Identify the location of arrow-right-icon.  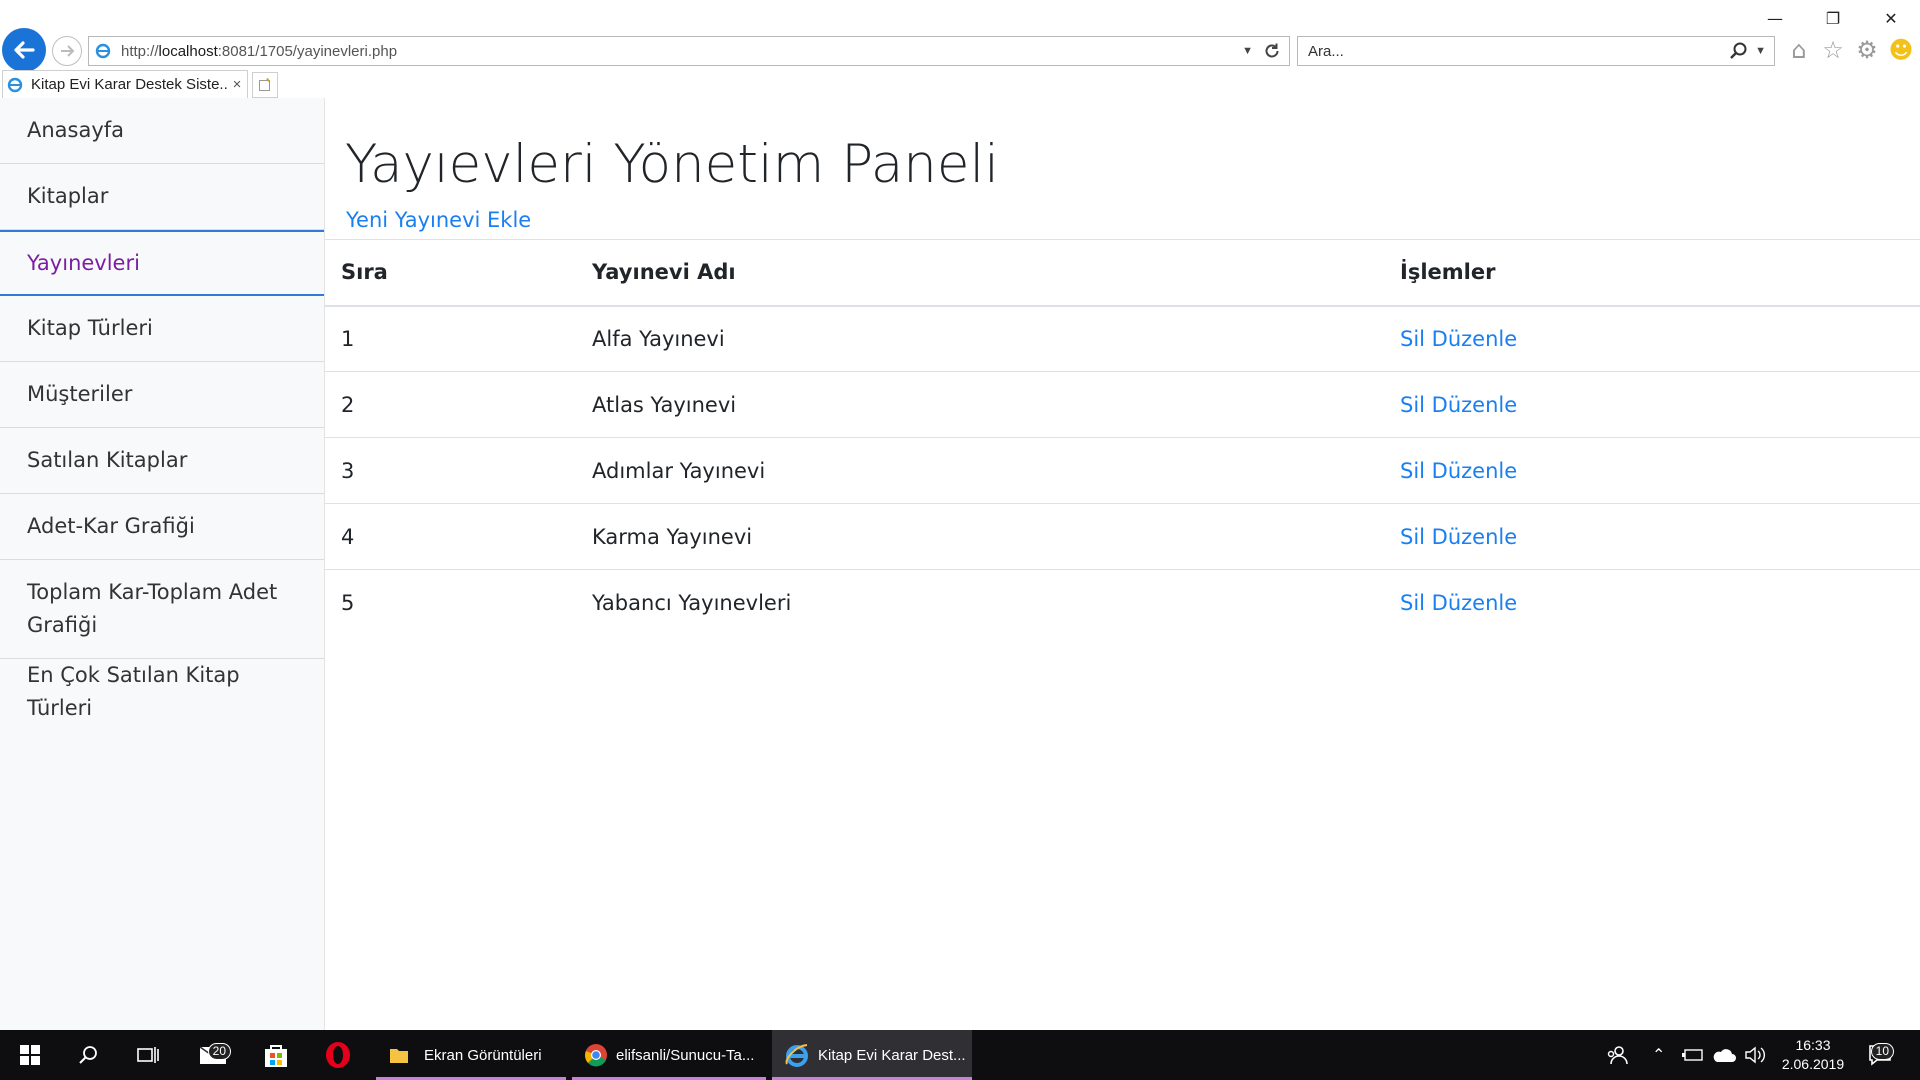
(68, 51).